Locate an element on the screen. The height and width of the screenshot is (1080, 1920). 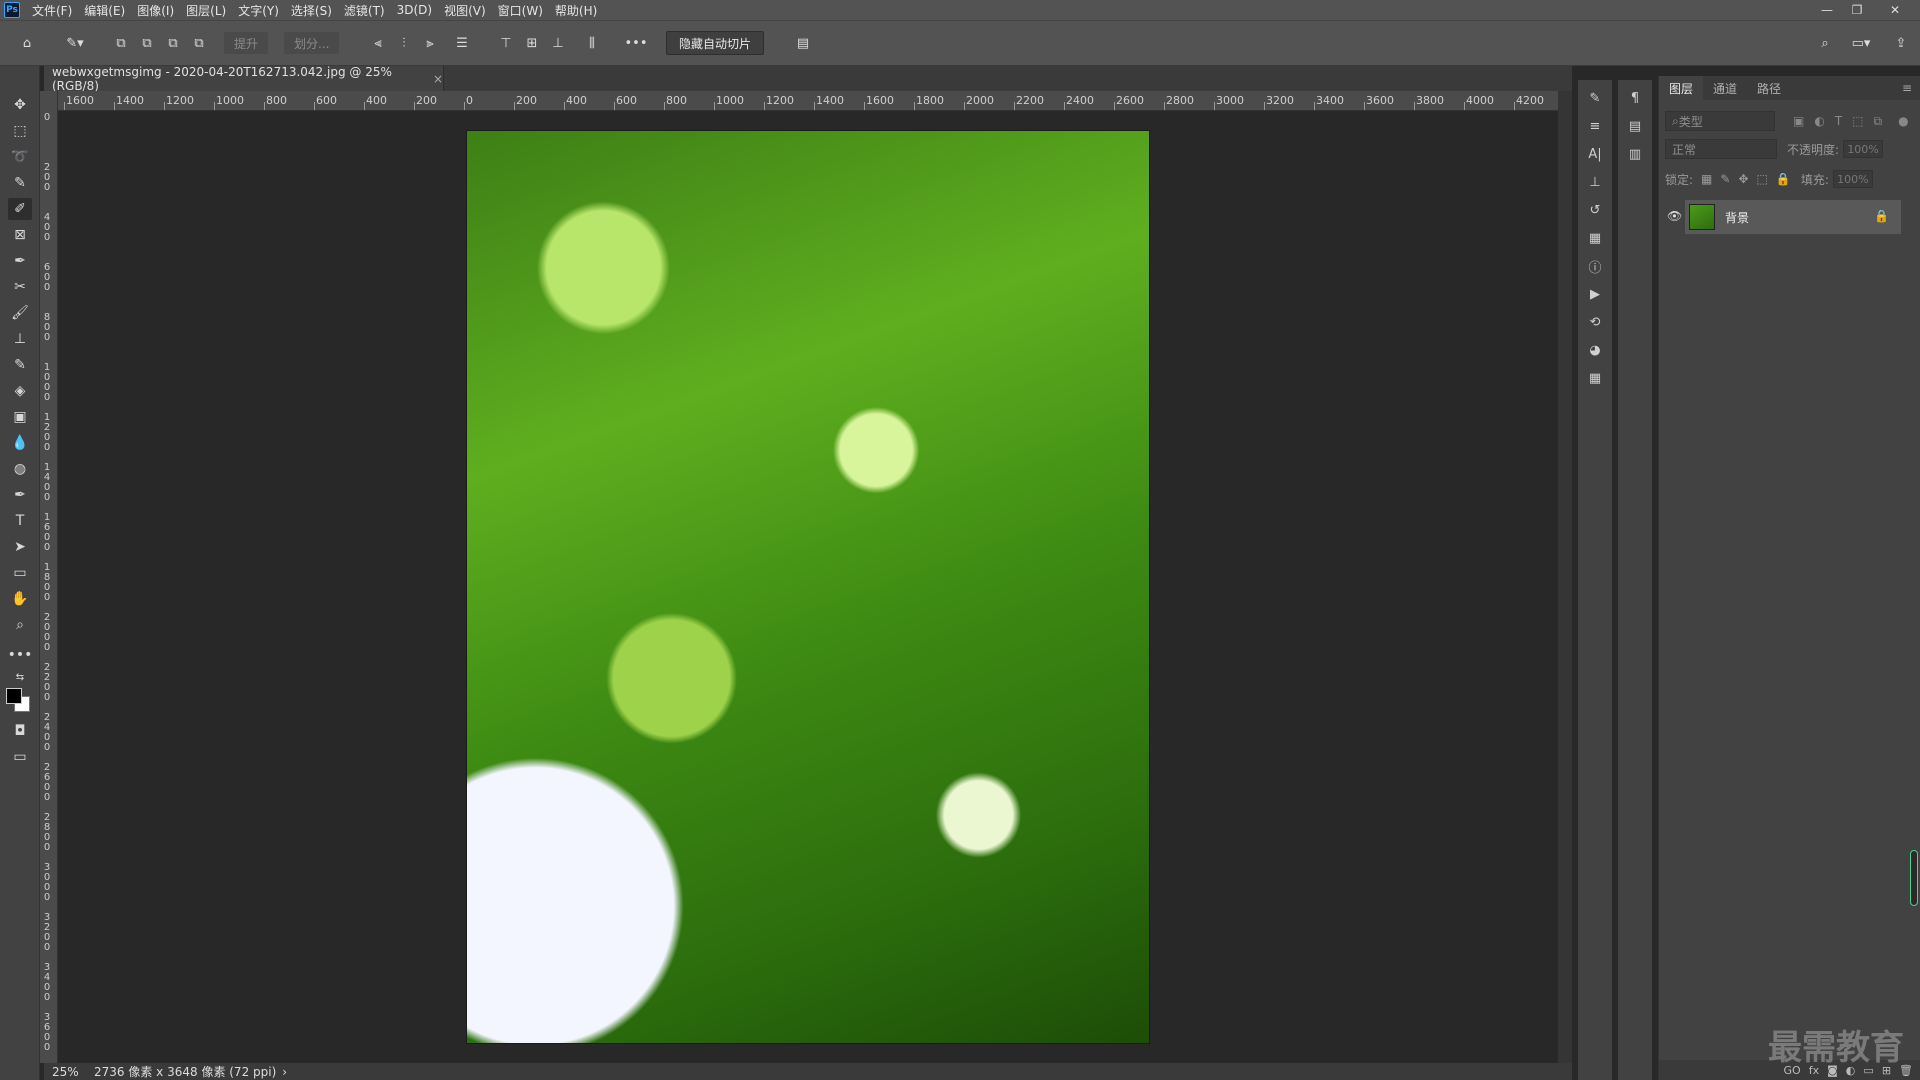
actions-icon: ▶ is located at coordinates (1595, 294).